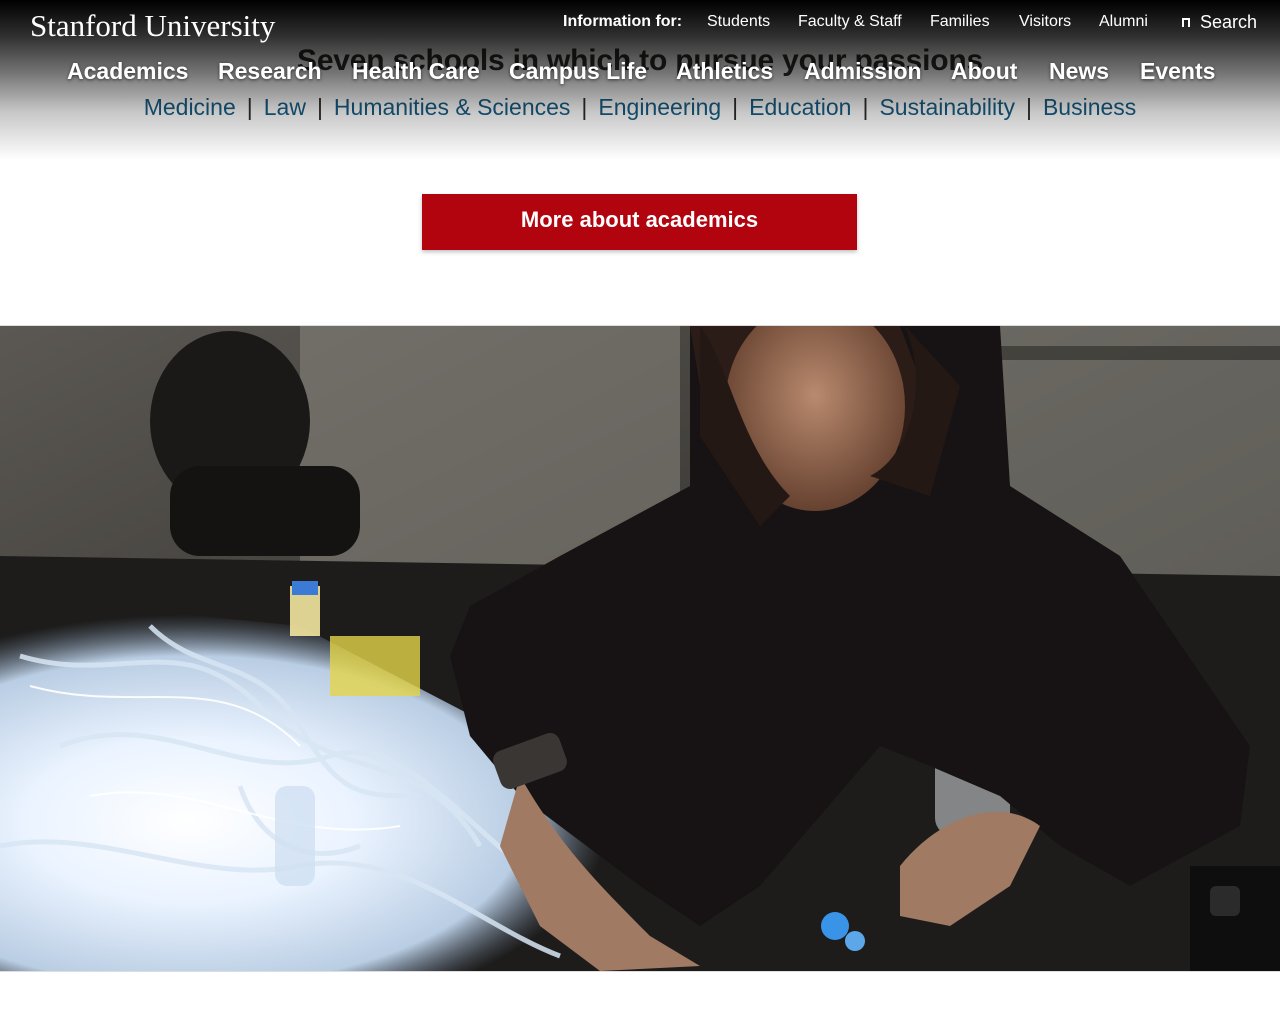 Image resolution: width=1280 pixels, height=1024 pixels. Describe the element at coordinates (1045, 22) in the screenshot. I see `audience-link-visitors: Visitors` at that location.